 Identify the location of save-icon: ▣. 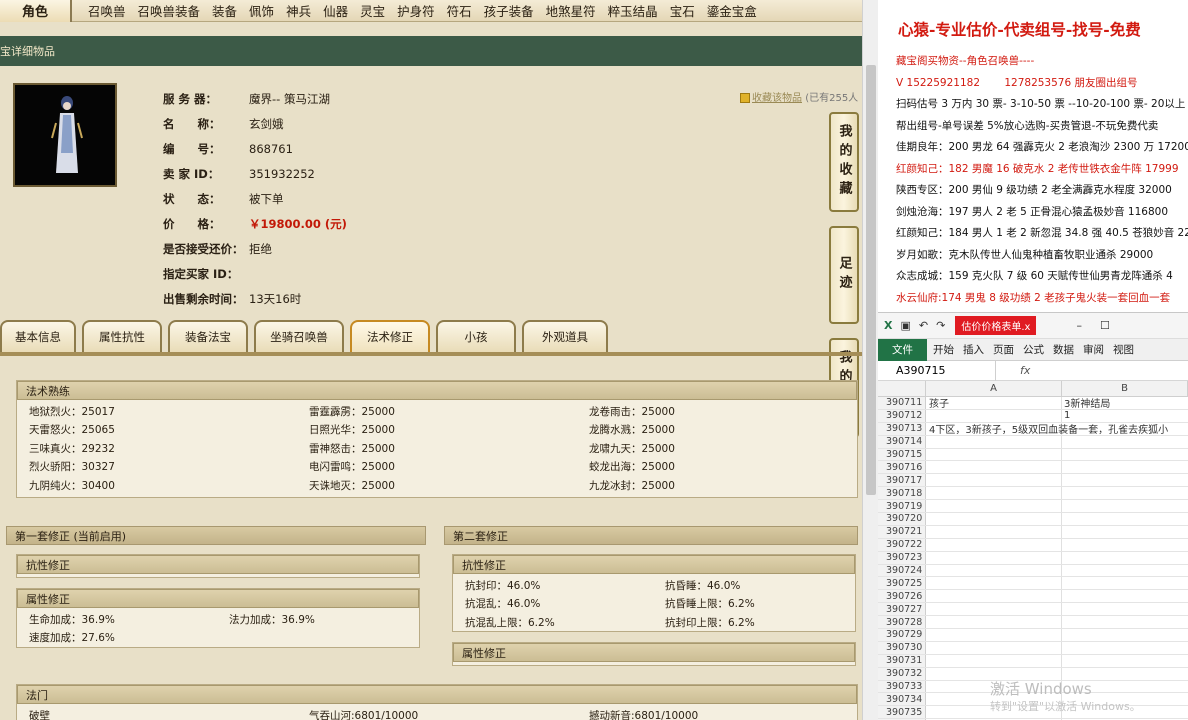
(905, 325).